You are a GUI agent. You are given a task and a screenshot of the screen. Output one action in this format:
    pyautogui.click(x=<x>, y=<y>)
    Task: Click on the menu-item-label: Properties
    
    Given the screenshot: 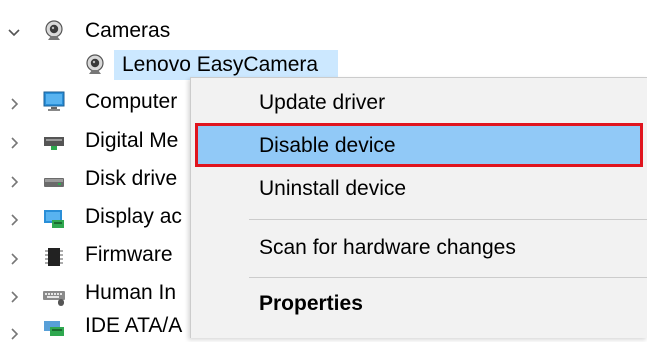 What is the action you would take?
    pyautogui.click(x=311, y=303)
    